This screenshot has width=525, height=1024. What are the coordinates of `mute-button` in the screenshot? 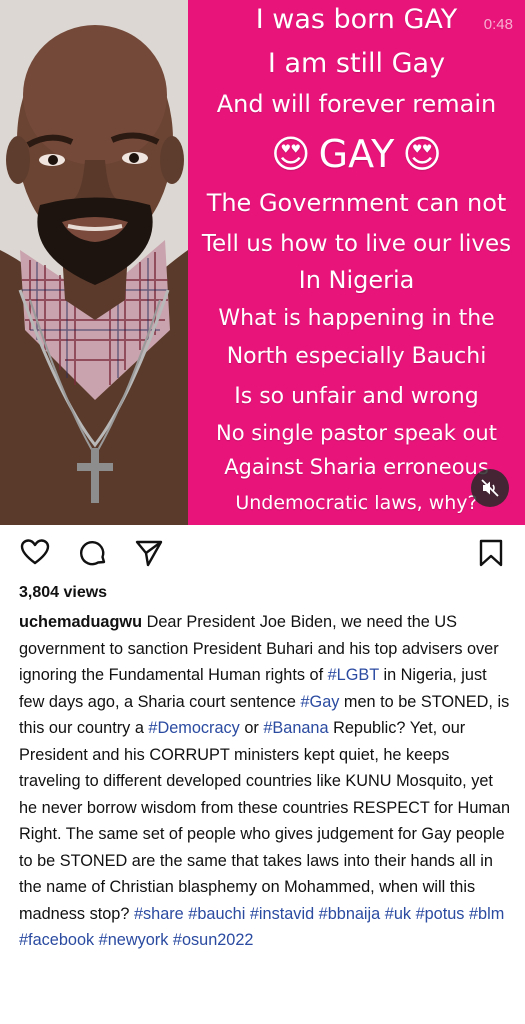 It's located at (490, 488).